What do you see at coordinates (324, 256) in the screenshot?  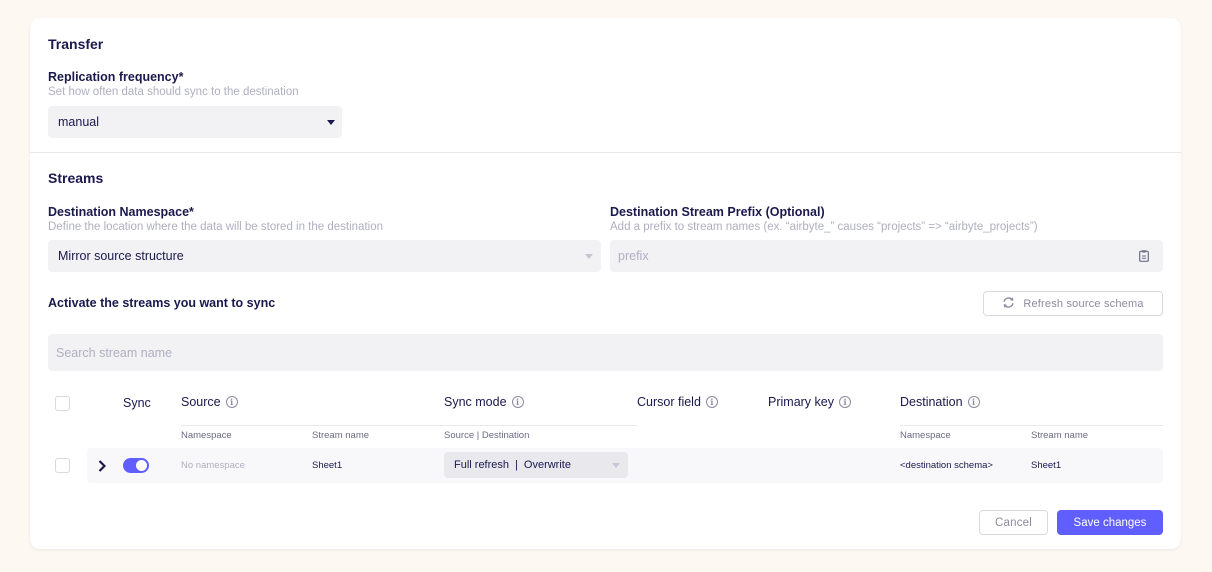 I see `destination-namespace-select: Mirror source structure` at bounding box center [324, 256].